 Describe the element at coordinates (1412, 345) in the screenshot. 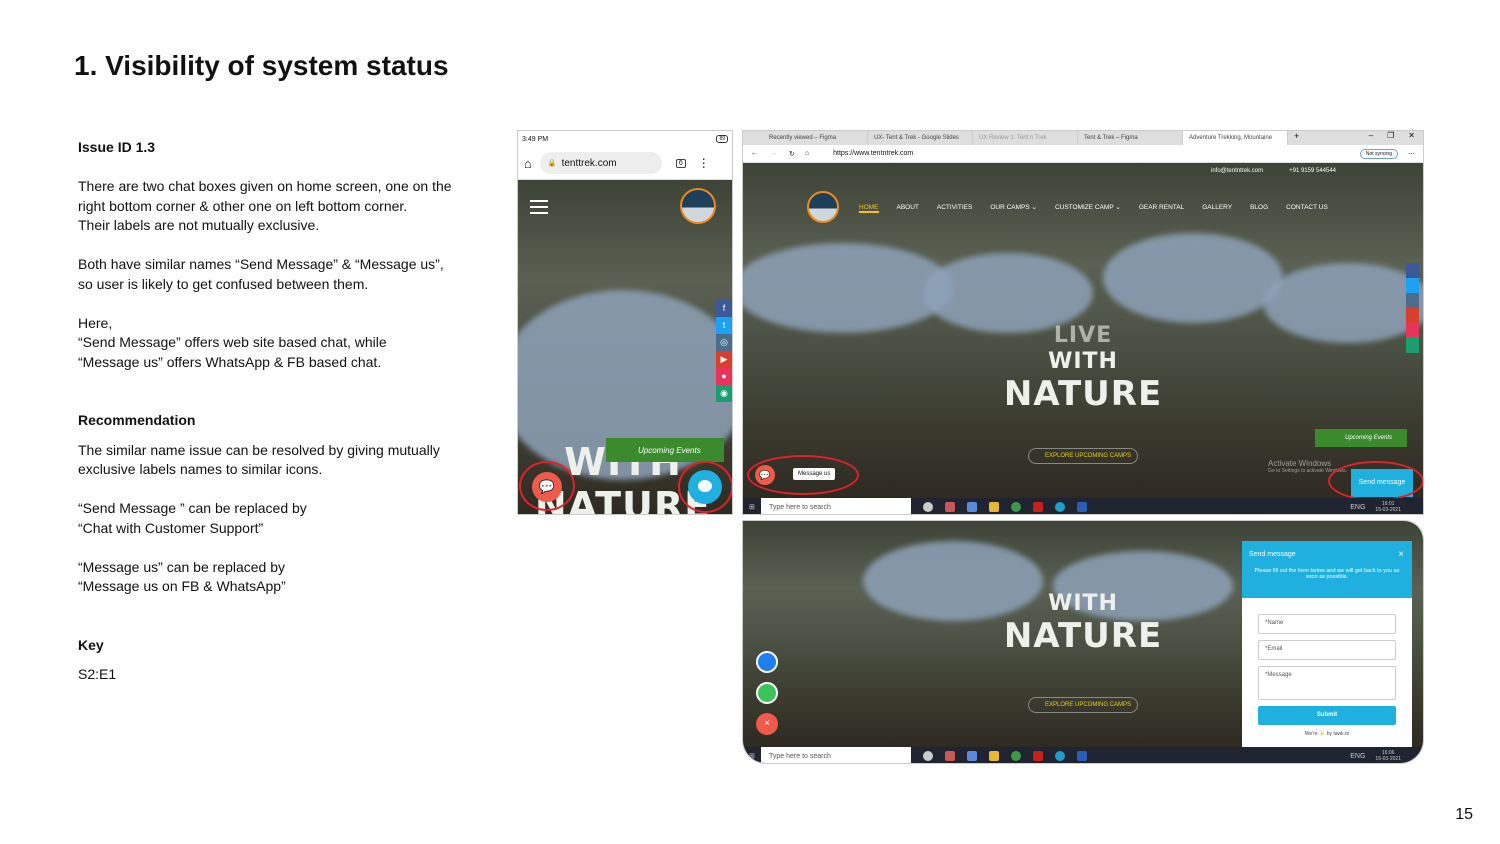

I see `tripadvisor-icon` at that location.